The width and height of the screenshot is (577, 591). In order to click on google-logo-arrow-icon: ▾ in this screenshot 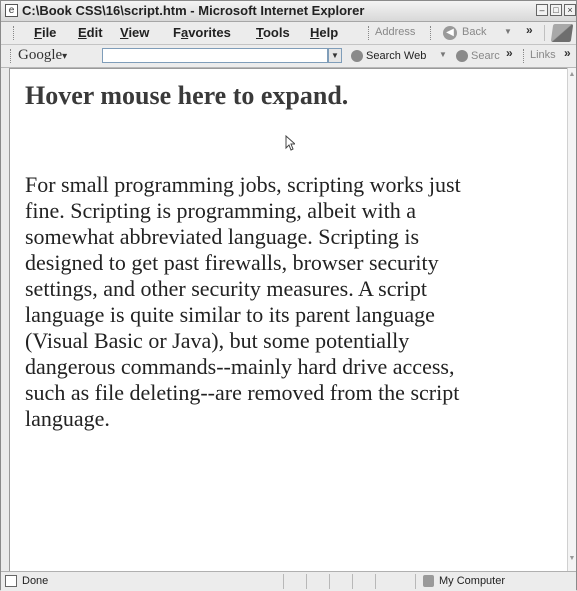, I will do `click(65, 56)`.